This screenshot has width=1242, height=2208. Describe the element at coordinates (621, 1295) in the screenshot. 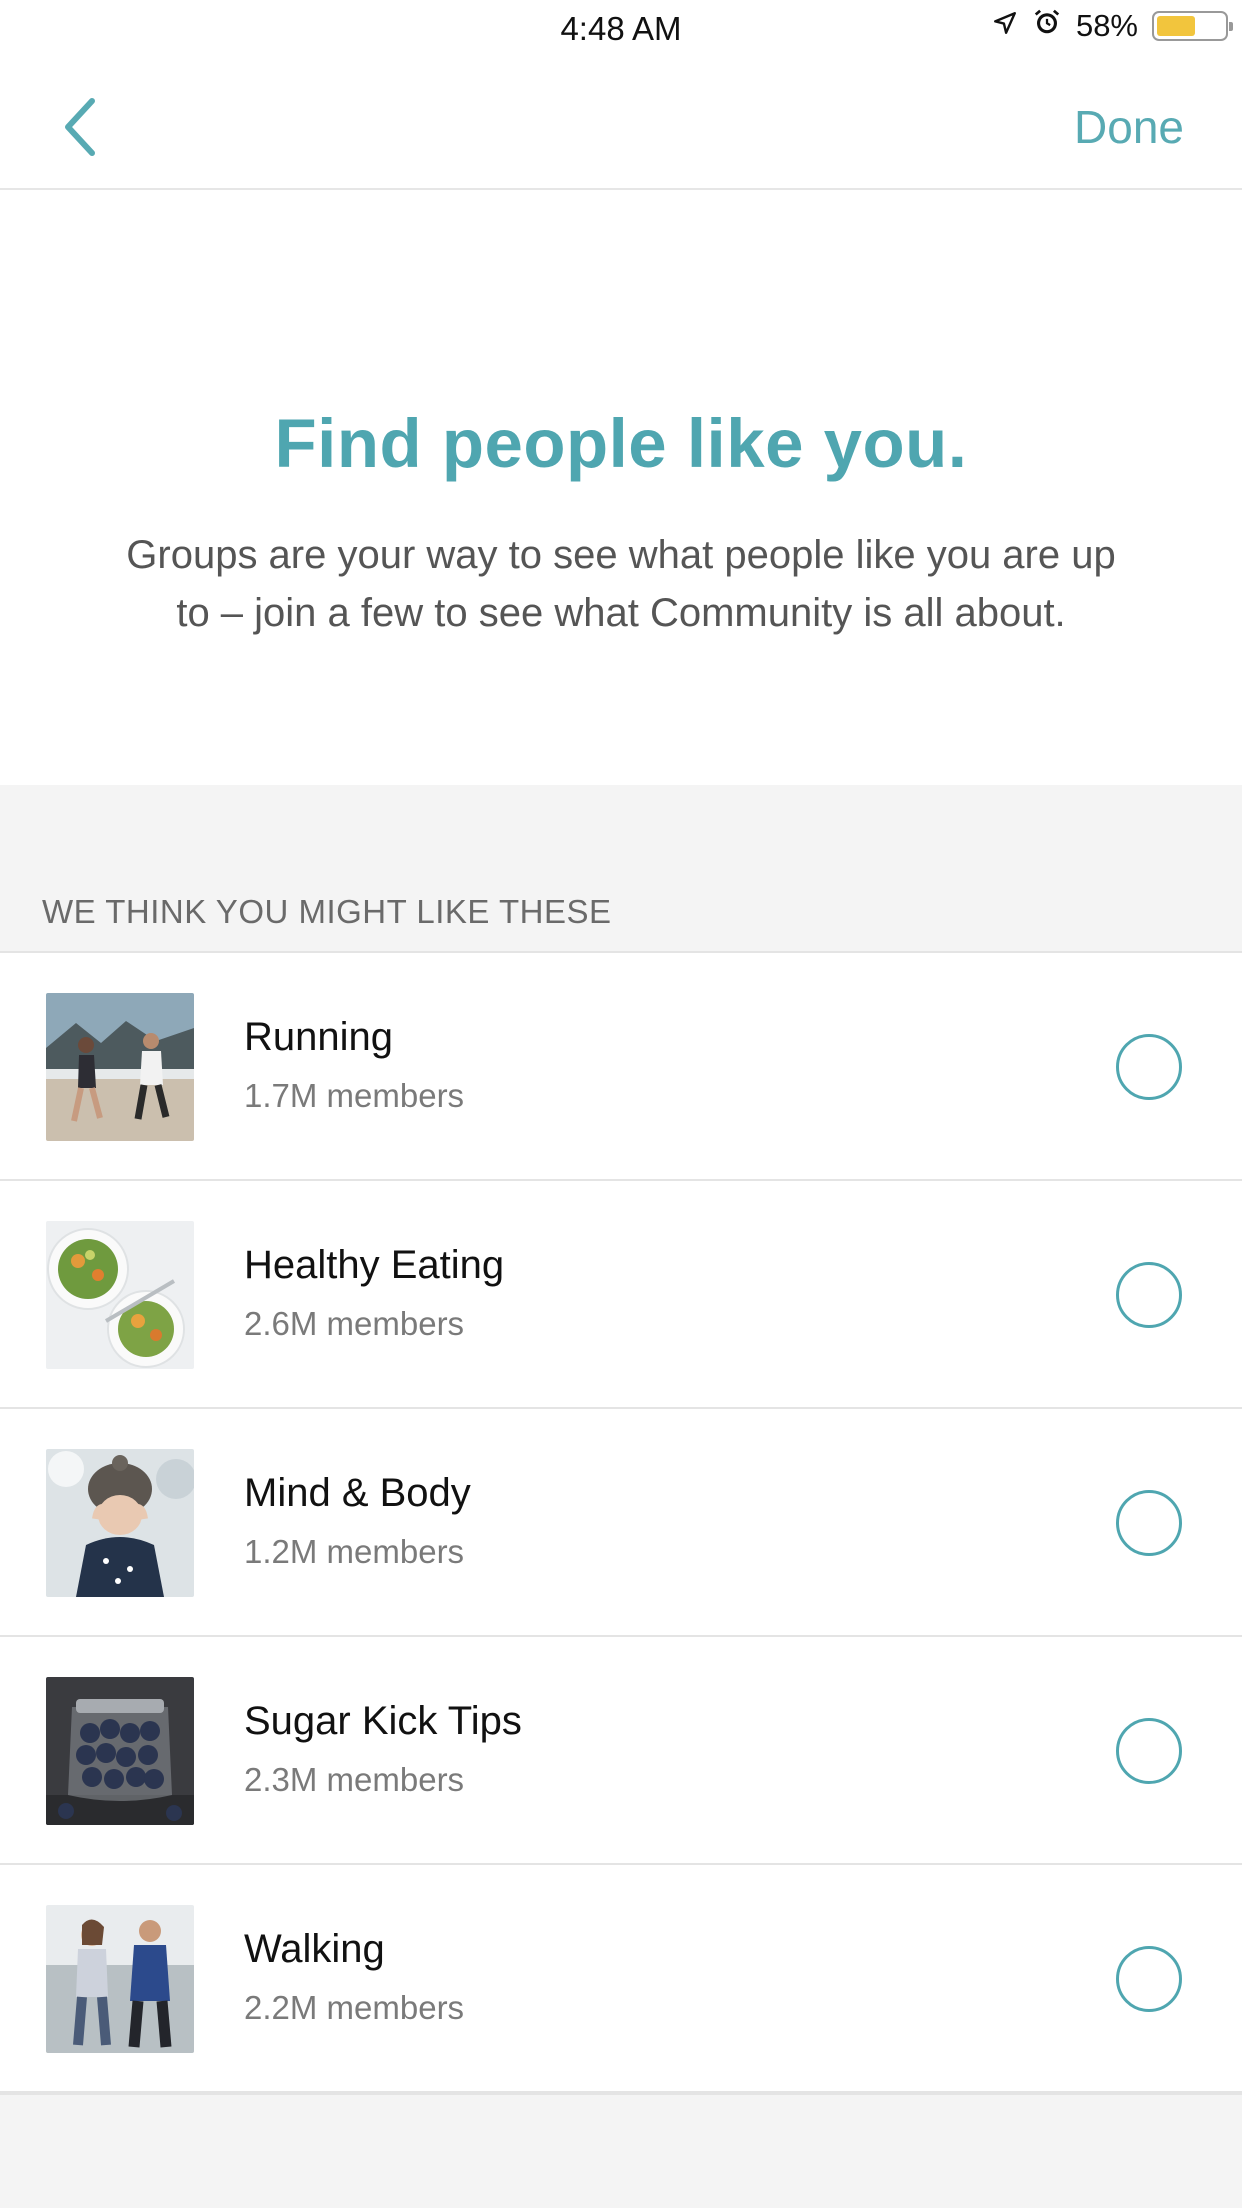

I see `group-row-healthy-eating: Healthy Eating 2.6M members` at that location.